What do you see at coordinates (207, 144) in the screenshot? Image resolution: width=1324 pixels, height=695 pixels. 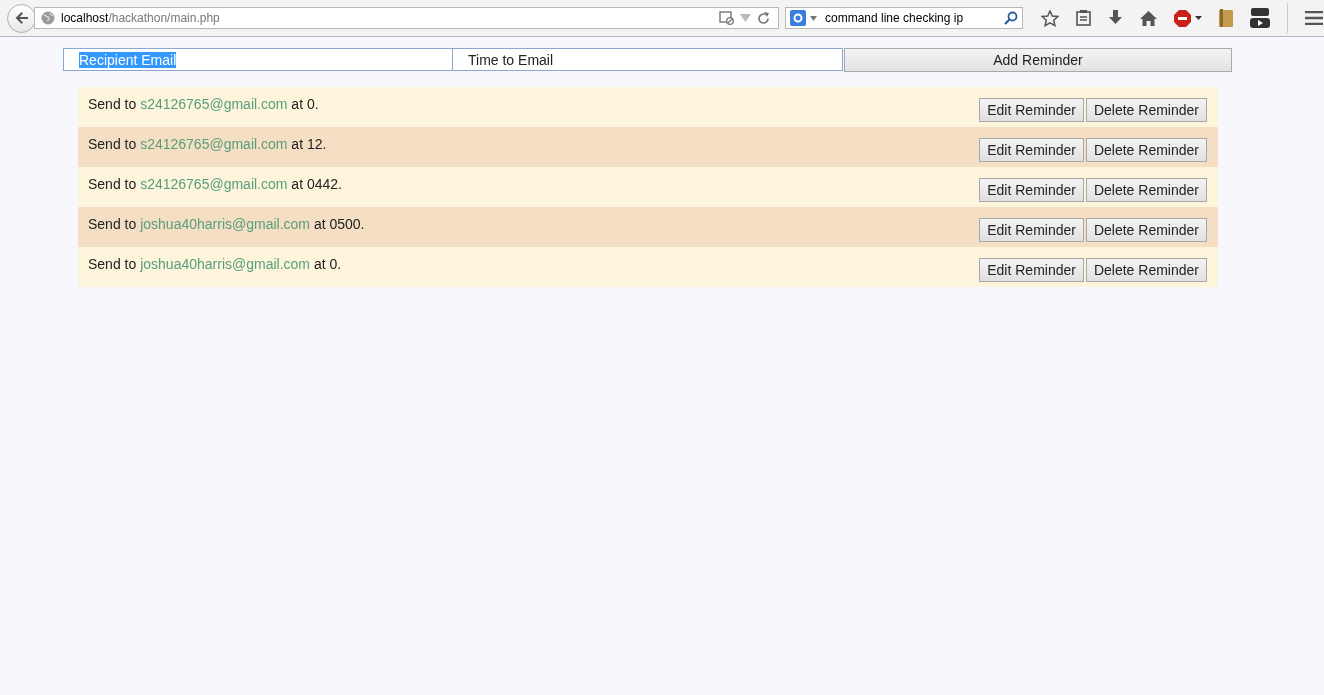 I see `reminder-text: Send to s24126765@gmail.com at 12.` at bounding box center [207, 144].